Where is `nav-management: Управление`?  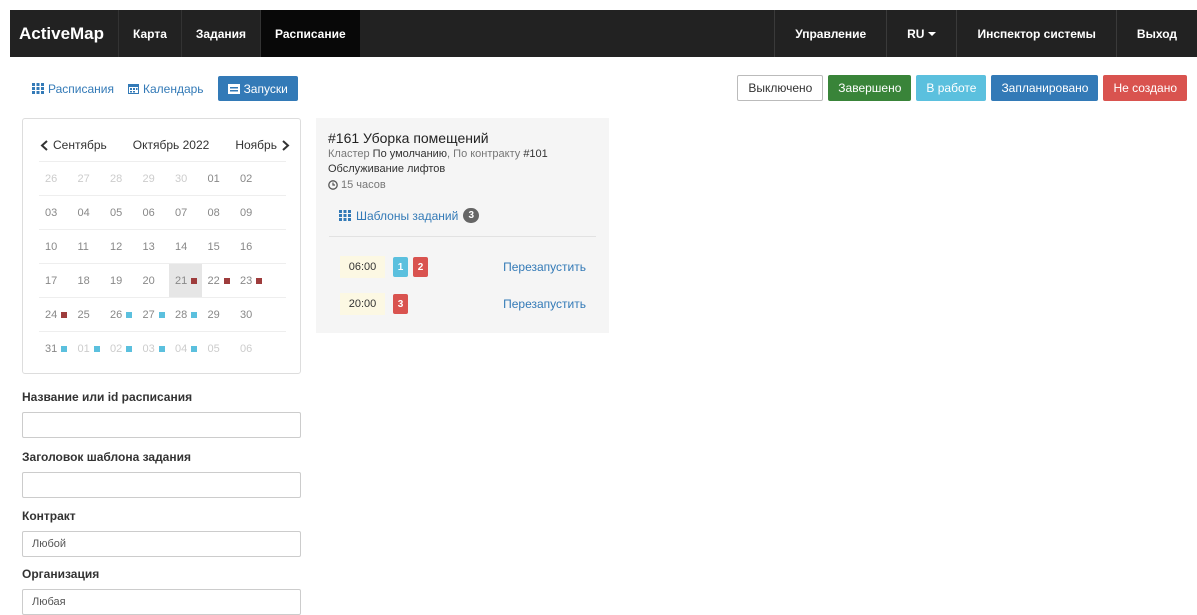
nav-management: Управление is located at coordinates (830, 33).